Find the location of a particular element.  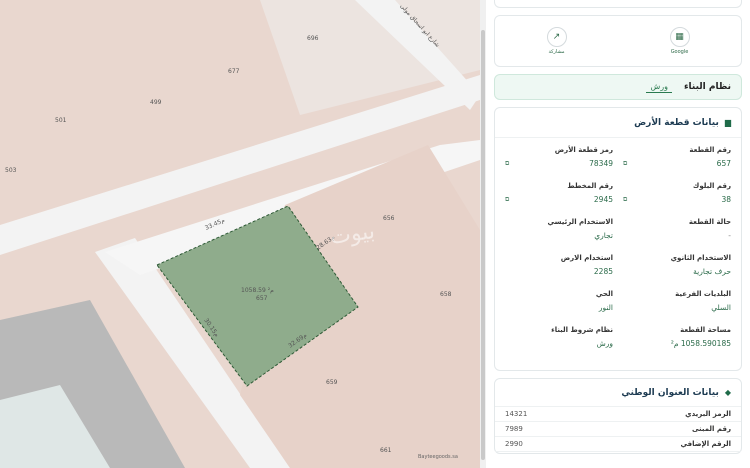

field-value-row: تجاري is located at coordinates (559, 236).